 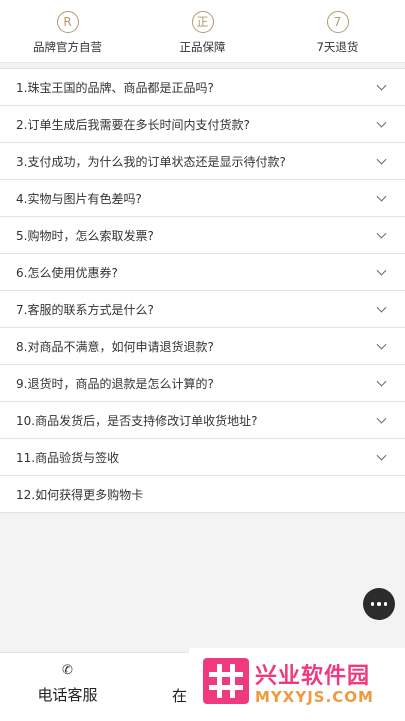 I want to click on faq-question: 5.购物时，怎么索取发票?, so click(x=85, y=235).